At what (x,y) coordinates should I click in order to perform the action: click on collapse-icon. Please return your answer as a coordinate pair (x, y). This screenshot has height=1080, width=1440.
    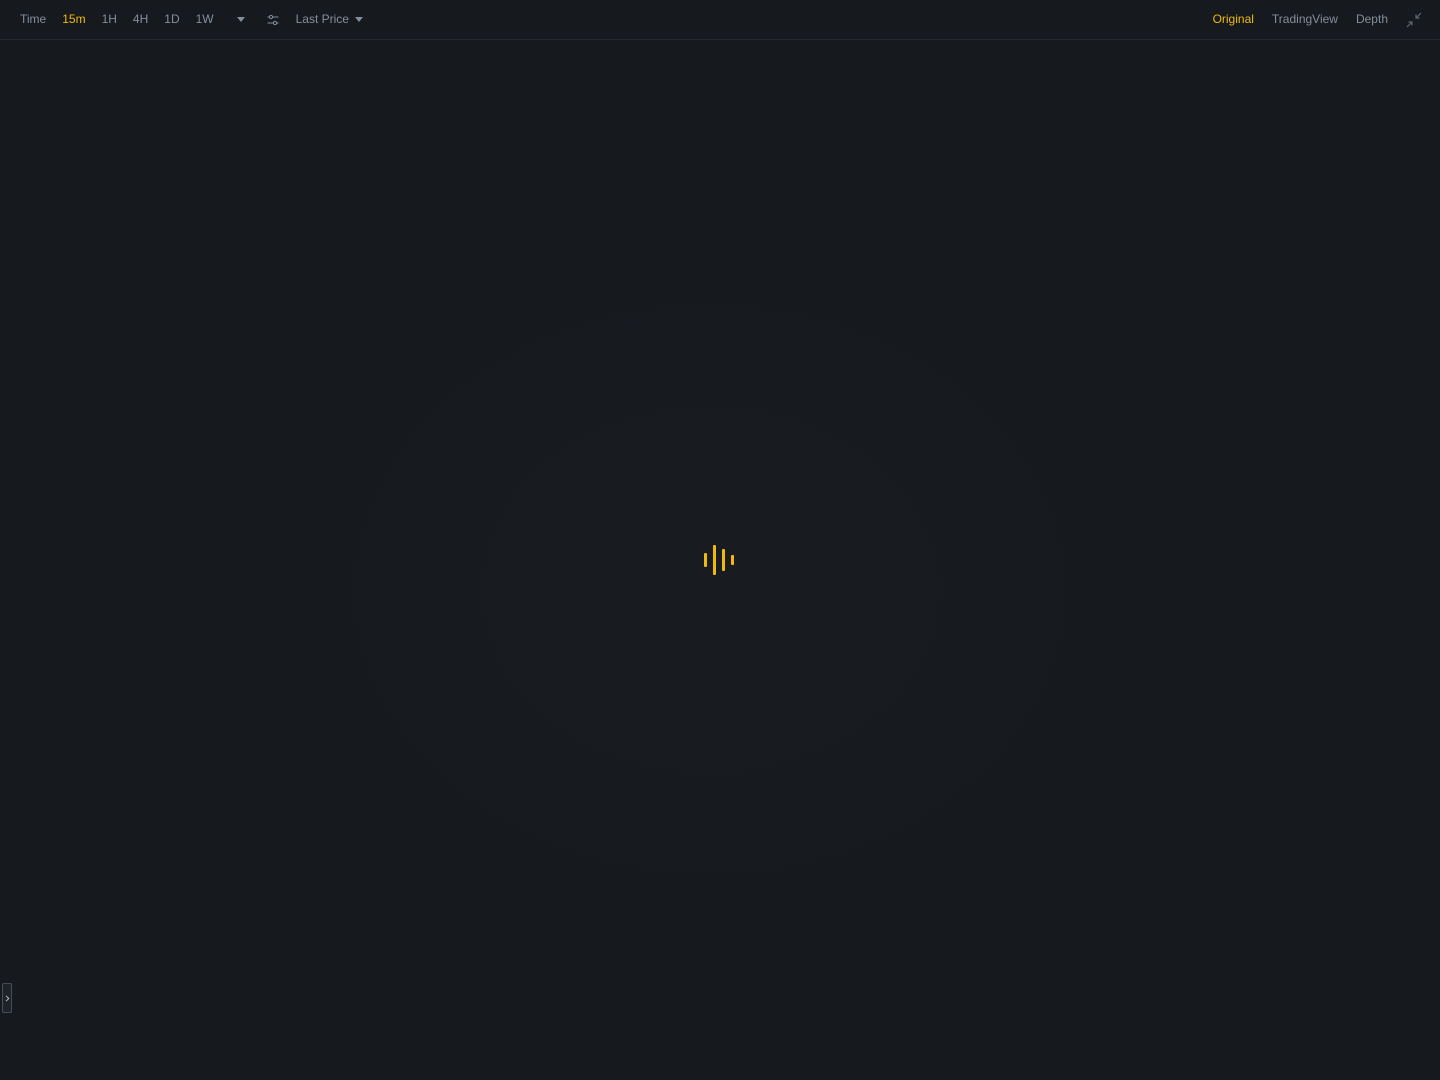
    Looking at the image, I should click on (1414, 19).